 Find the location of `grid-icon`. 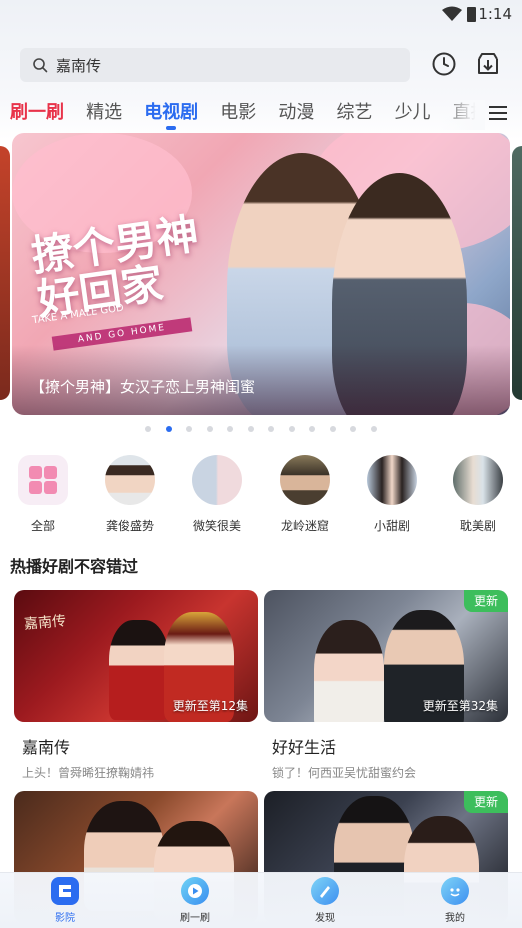

grid-icon is located at coordinates (43, 480).